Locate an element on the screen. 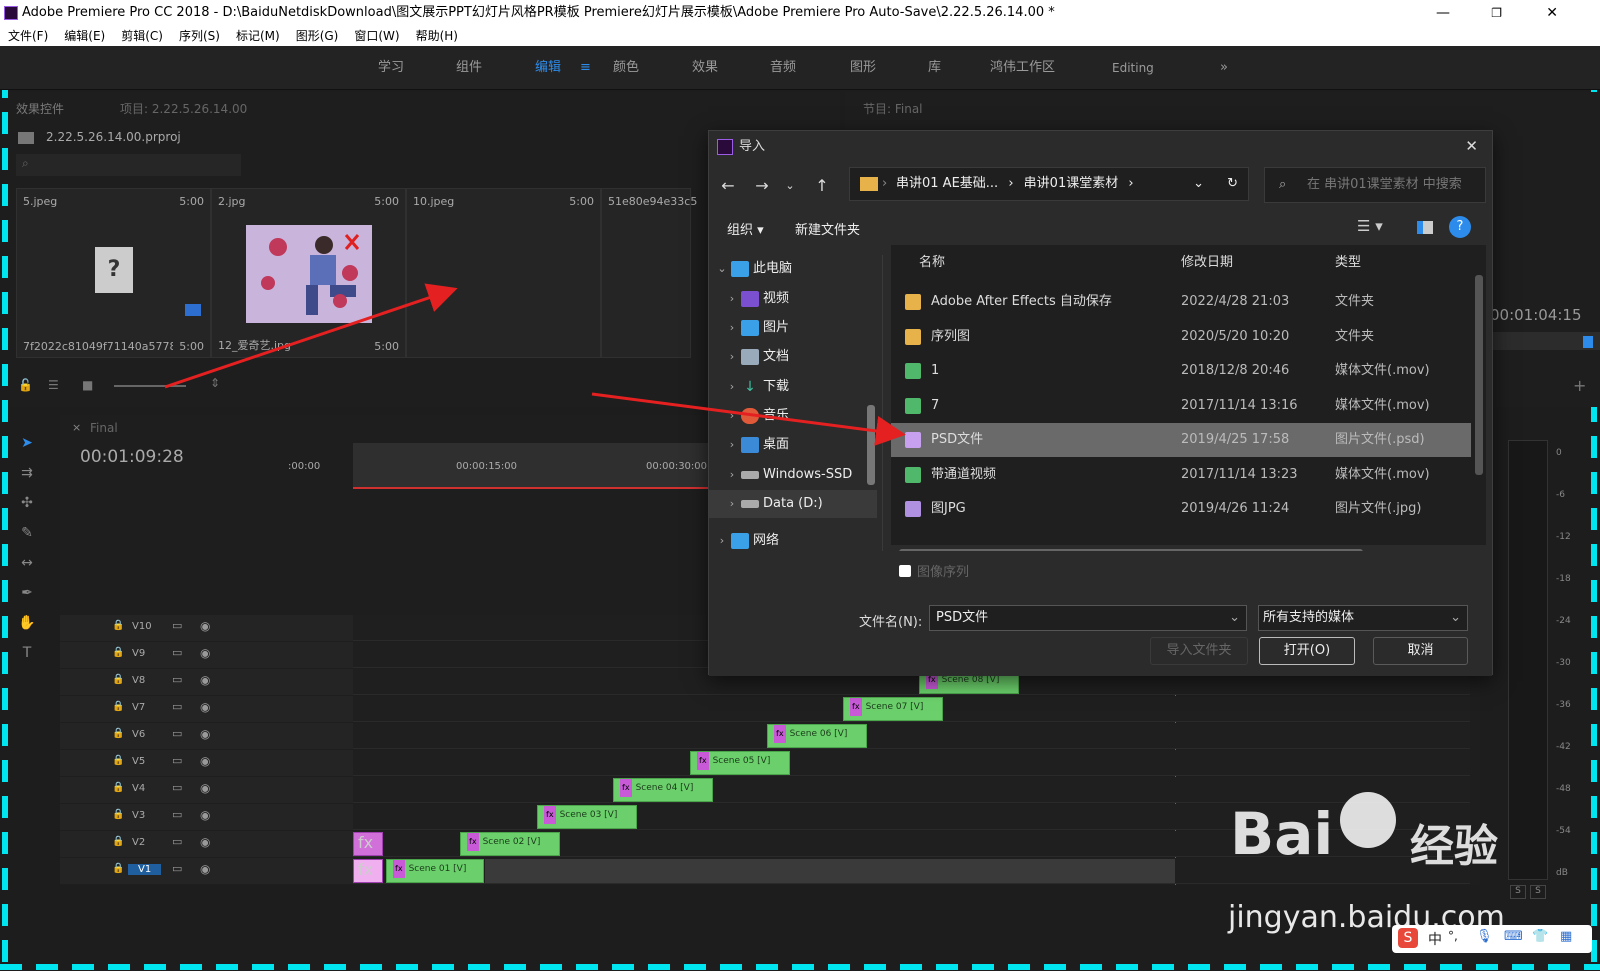  keyboard-icon: ⌨ is located at coordinates (1513, 936).